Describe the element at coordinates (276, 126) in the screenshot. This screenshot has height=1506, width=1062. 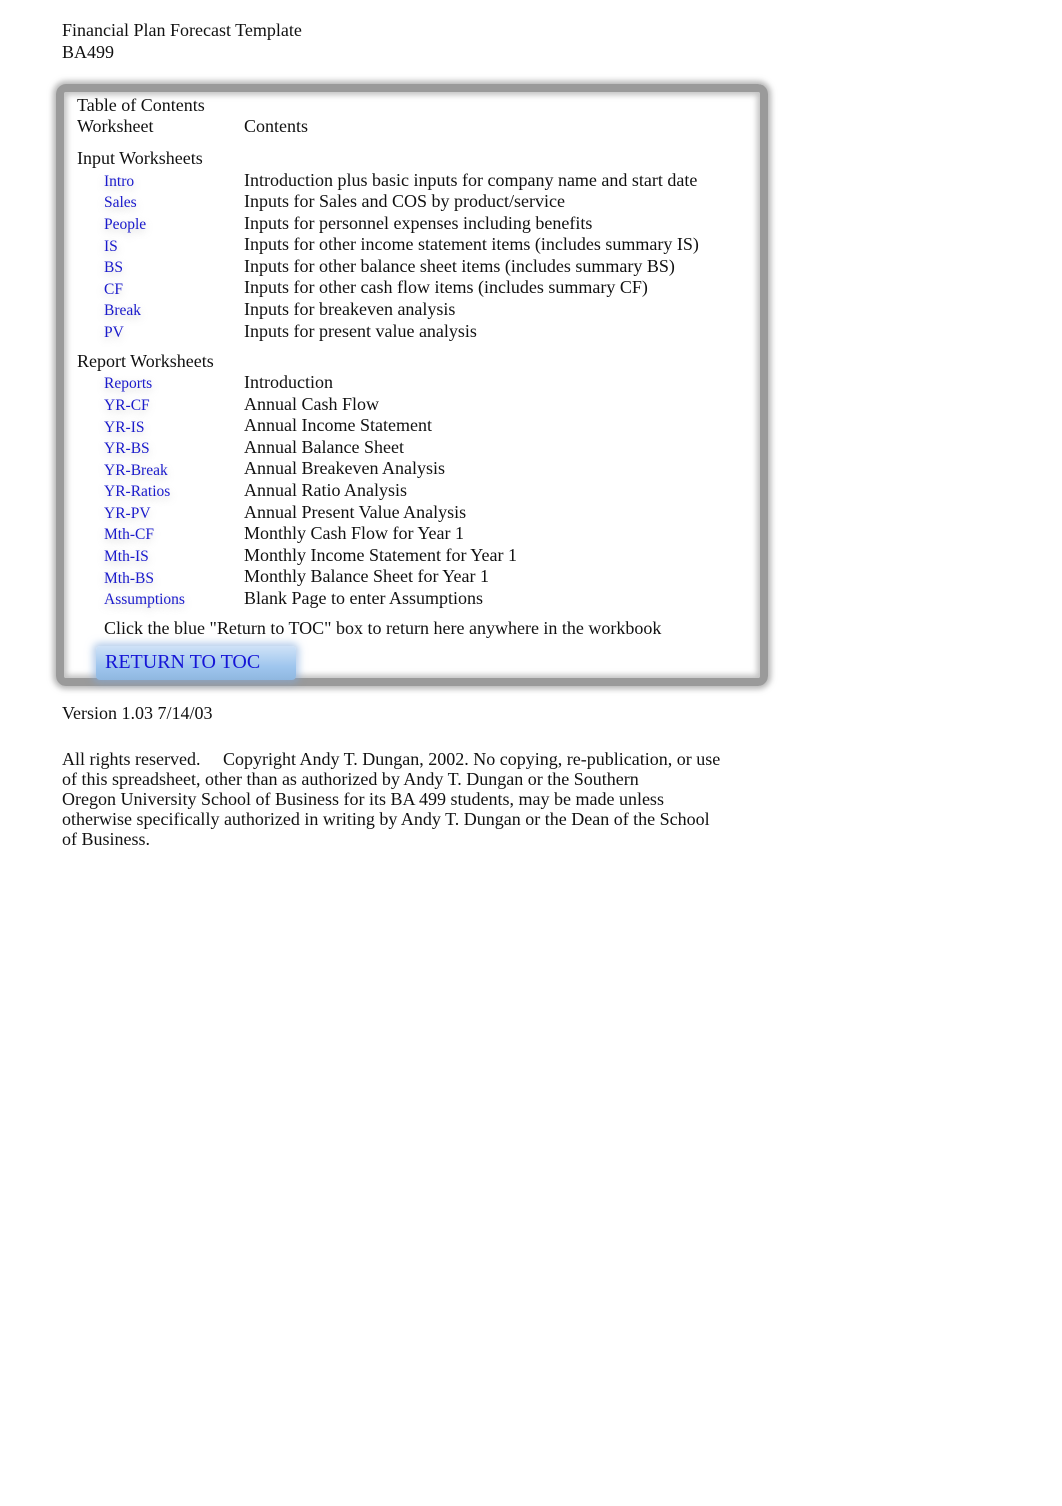
I see `column-header-contents: Contents` at that location.